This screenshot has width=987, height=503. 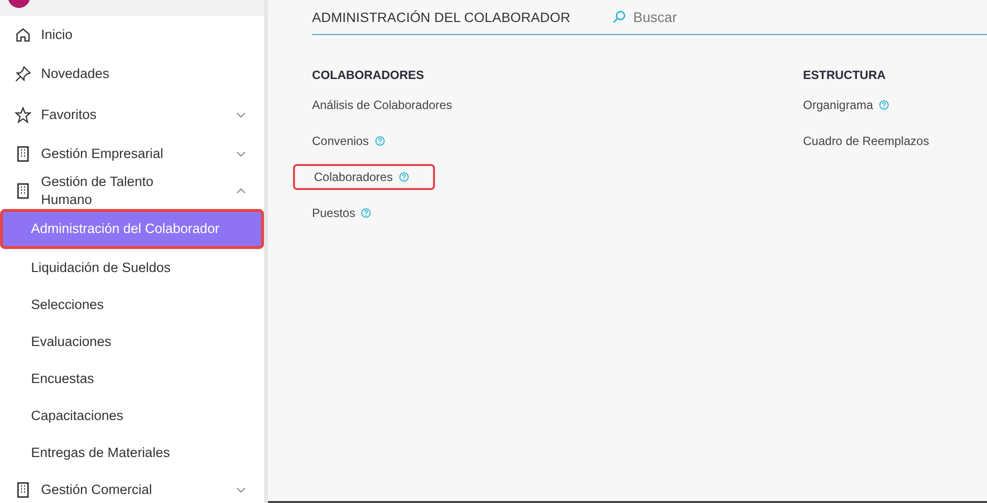 I want to click on search-field: Buscar, so click(x=693, y=17).